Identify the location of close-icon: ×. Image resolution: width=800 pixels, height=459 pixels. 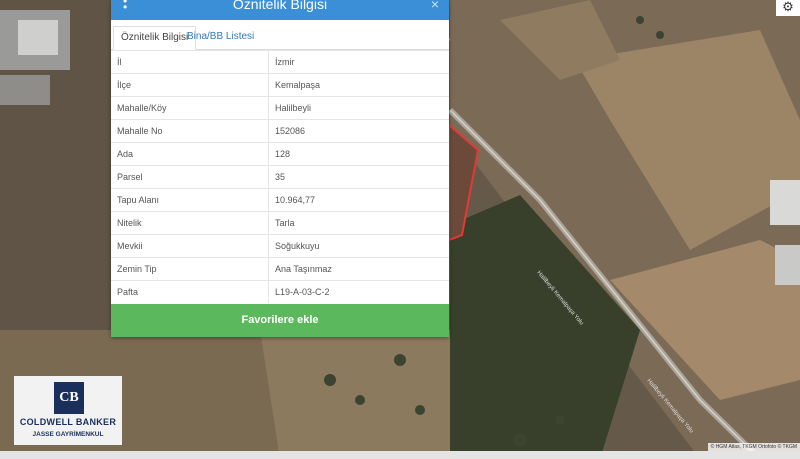
(435, 6).